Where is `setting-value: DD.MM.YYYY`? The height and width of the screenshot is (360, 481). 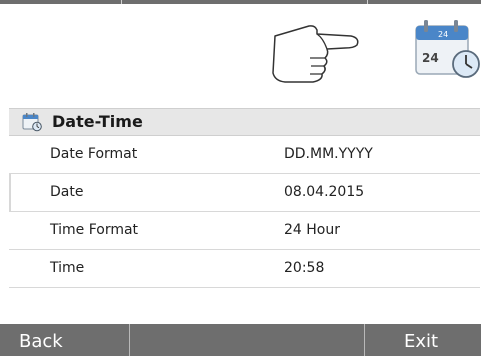
setting-value: DD.MM.YYYY is located at coordinates (328, 154).